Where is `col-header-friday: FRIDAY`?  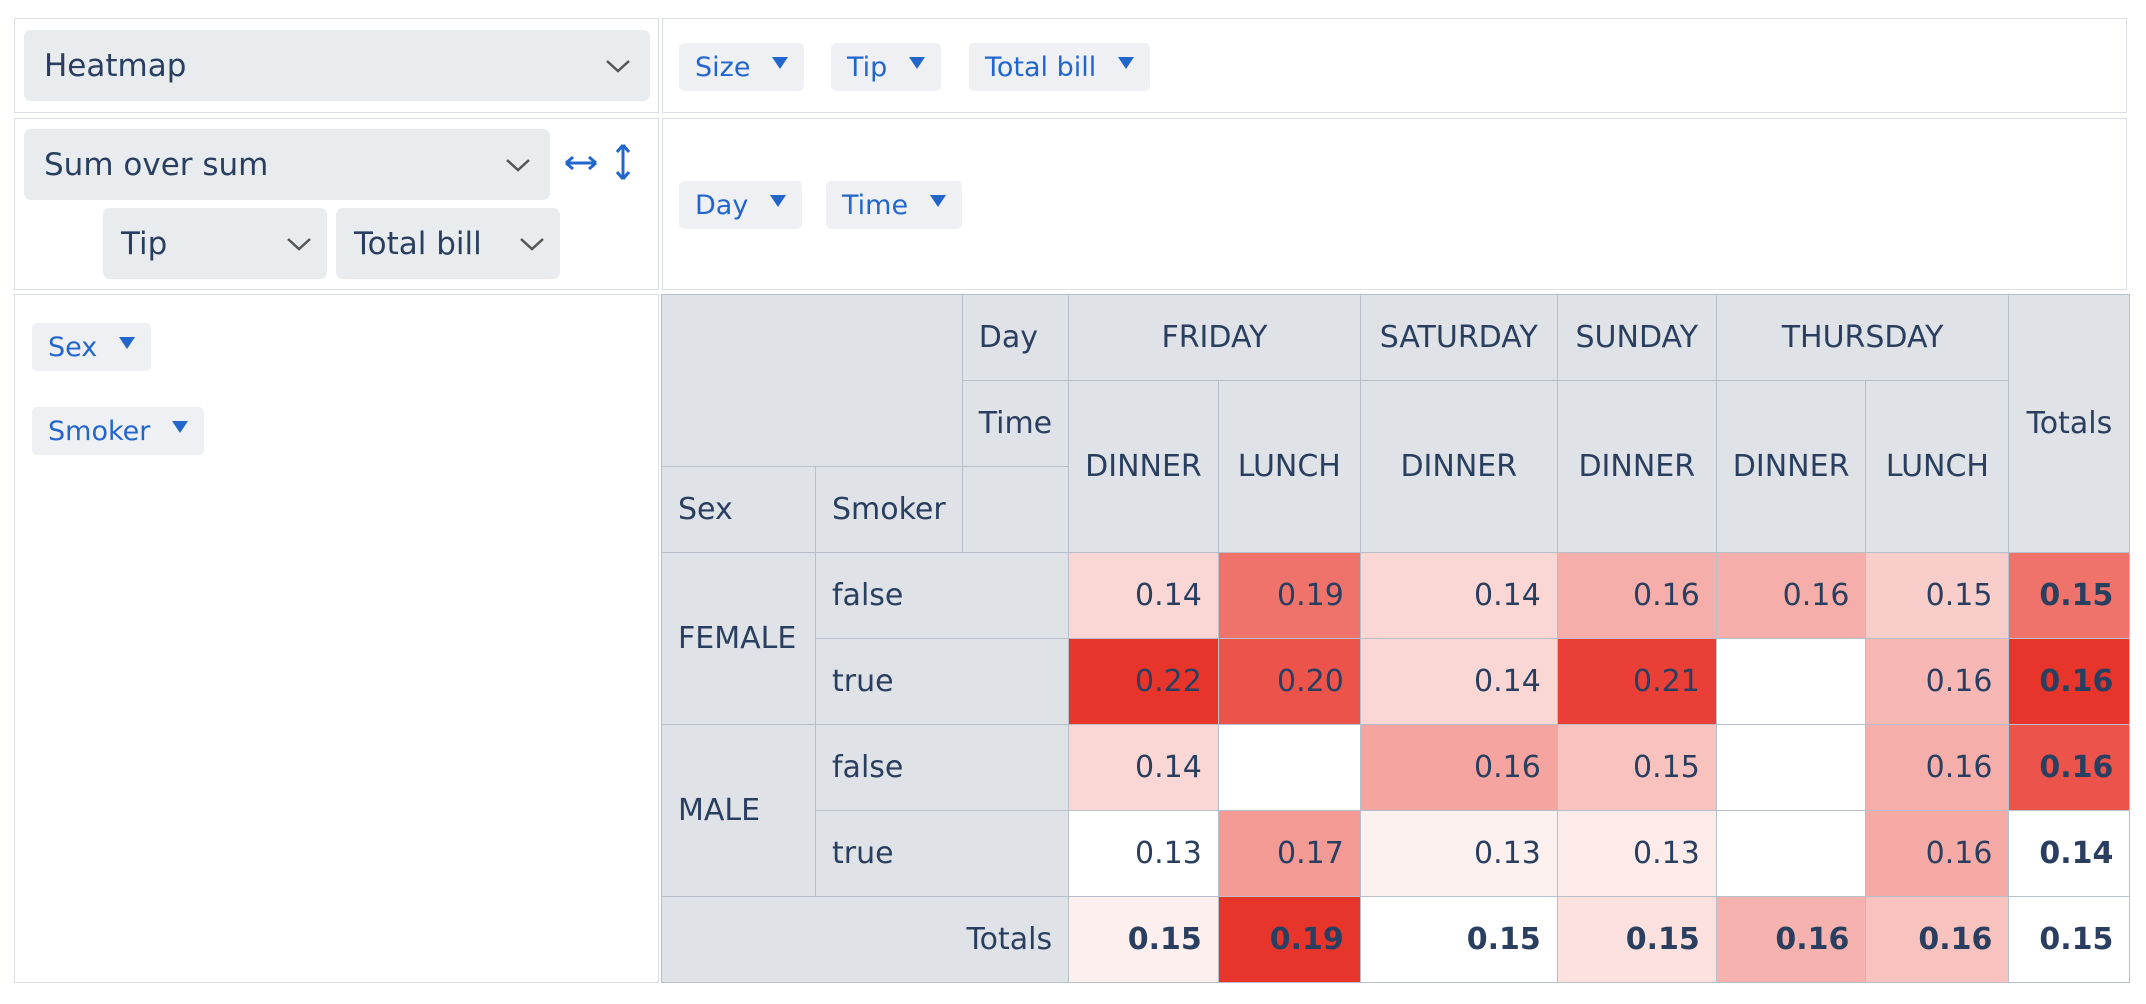 col-header-friday: FRIDAY is located at coordinates (1214, 337).